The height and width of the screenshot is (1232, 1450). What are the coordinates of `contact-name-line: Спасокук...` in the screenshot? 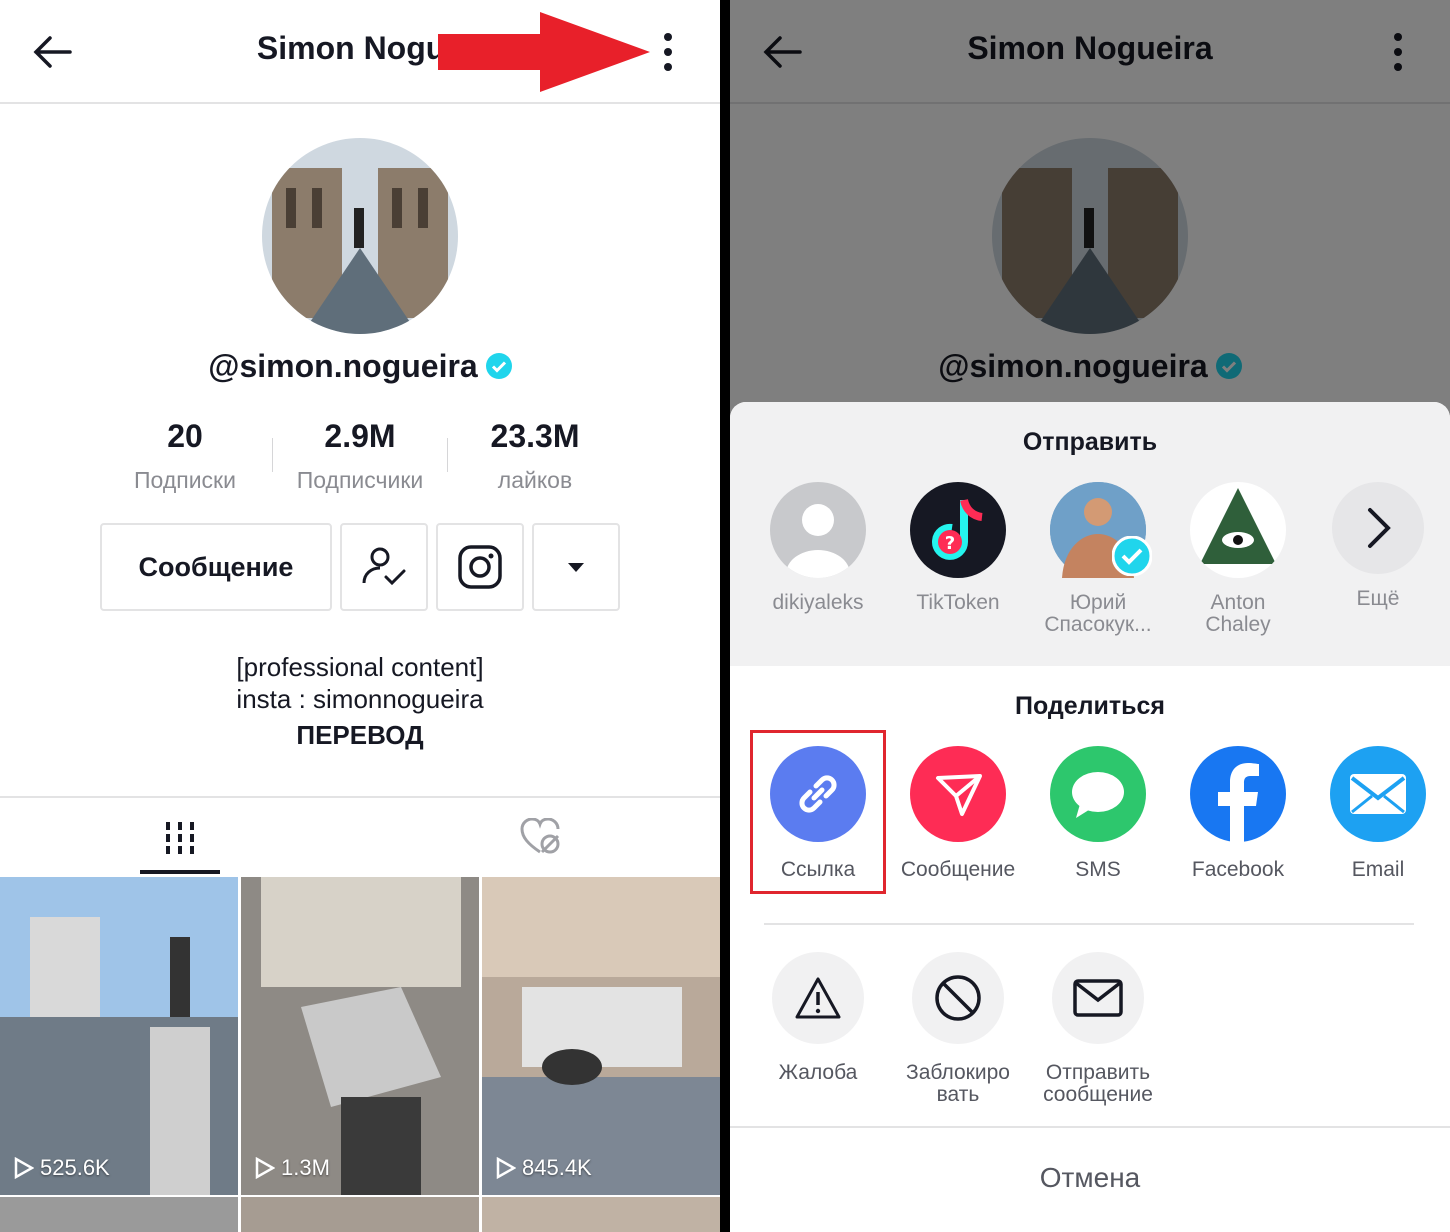 It's located at (1098, 624).